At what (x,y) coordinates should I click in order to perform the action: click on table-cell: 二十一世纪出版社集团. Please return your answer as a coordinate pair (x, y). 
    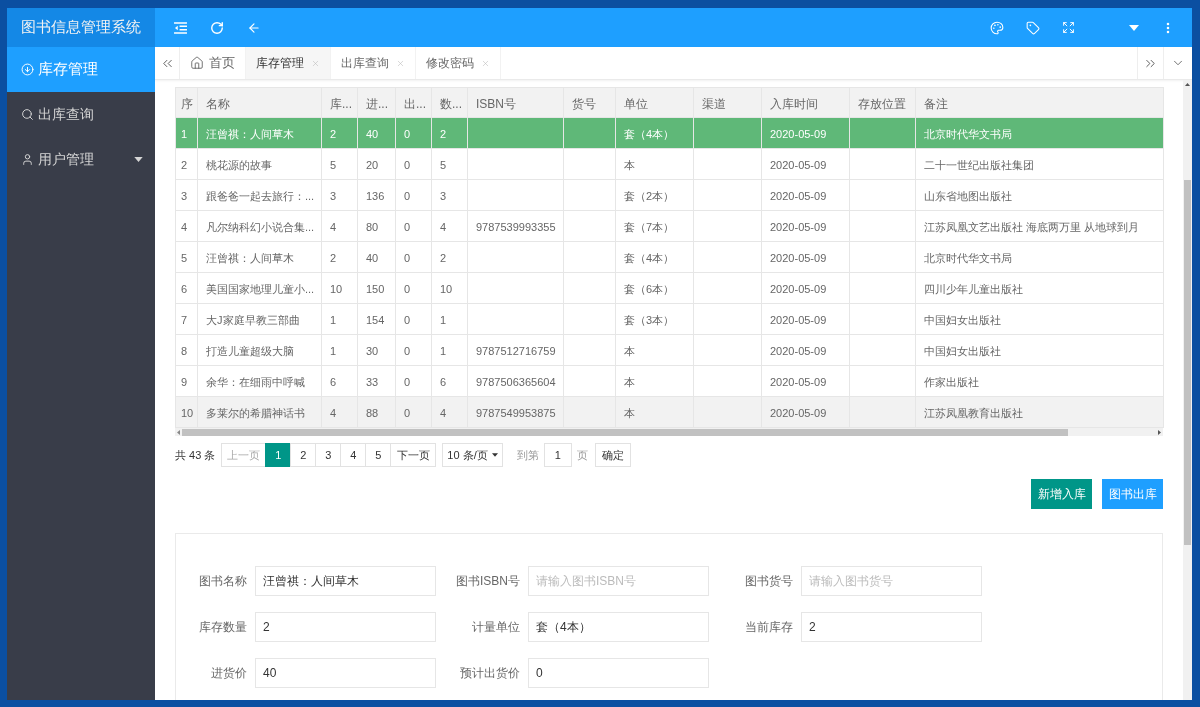
    Looking at the image, I should click on (979, 165).